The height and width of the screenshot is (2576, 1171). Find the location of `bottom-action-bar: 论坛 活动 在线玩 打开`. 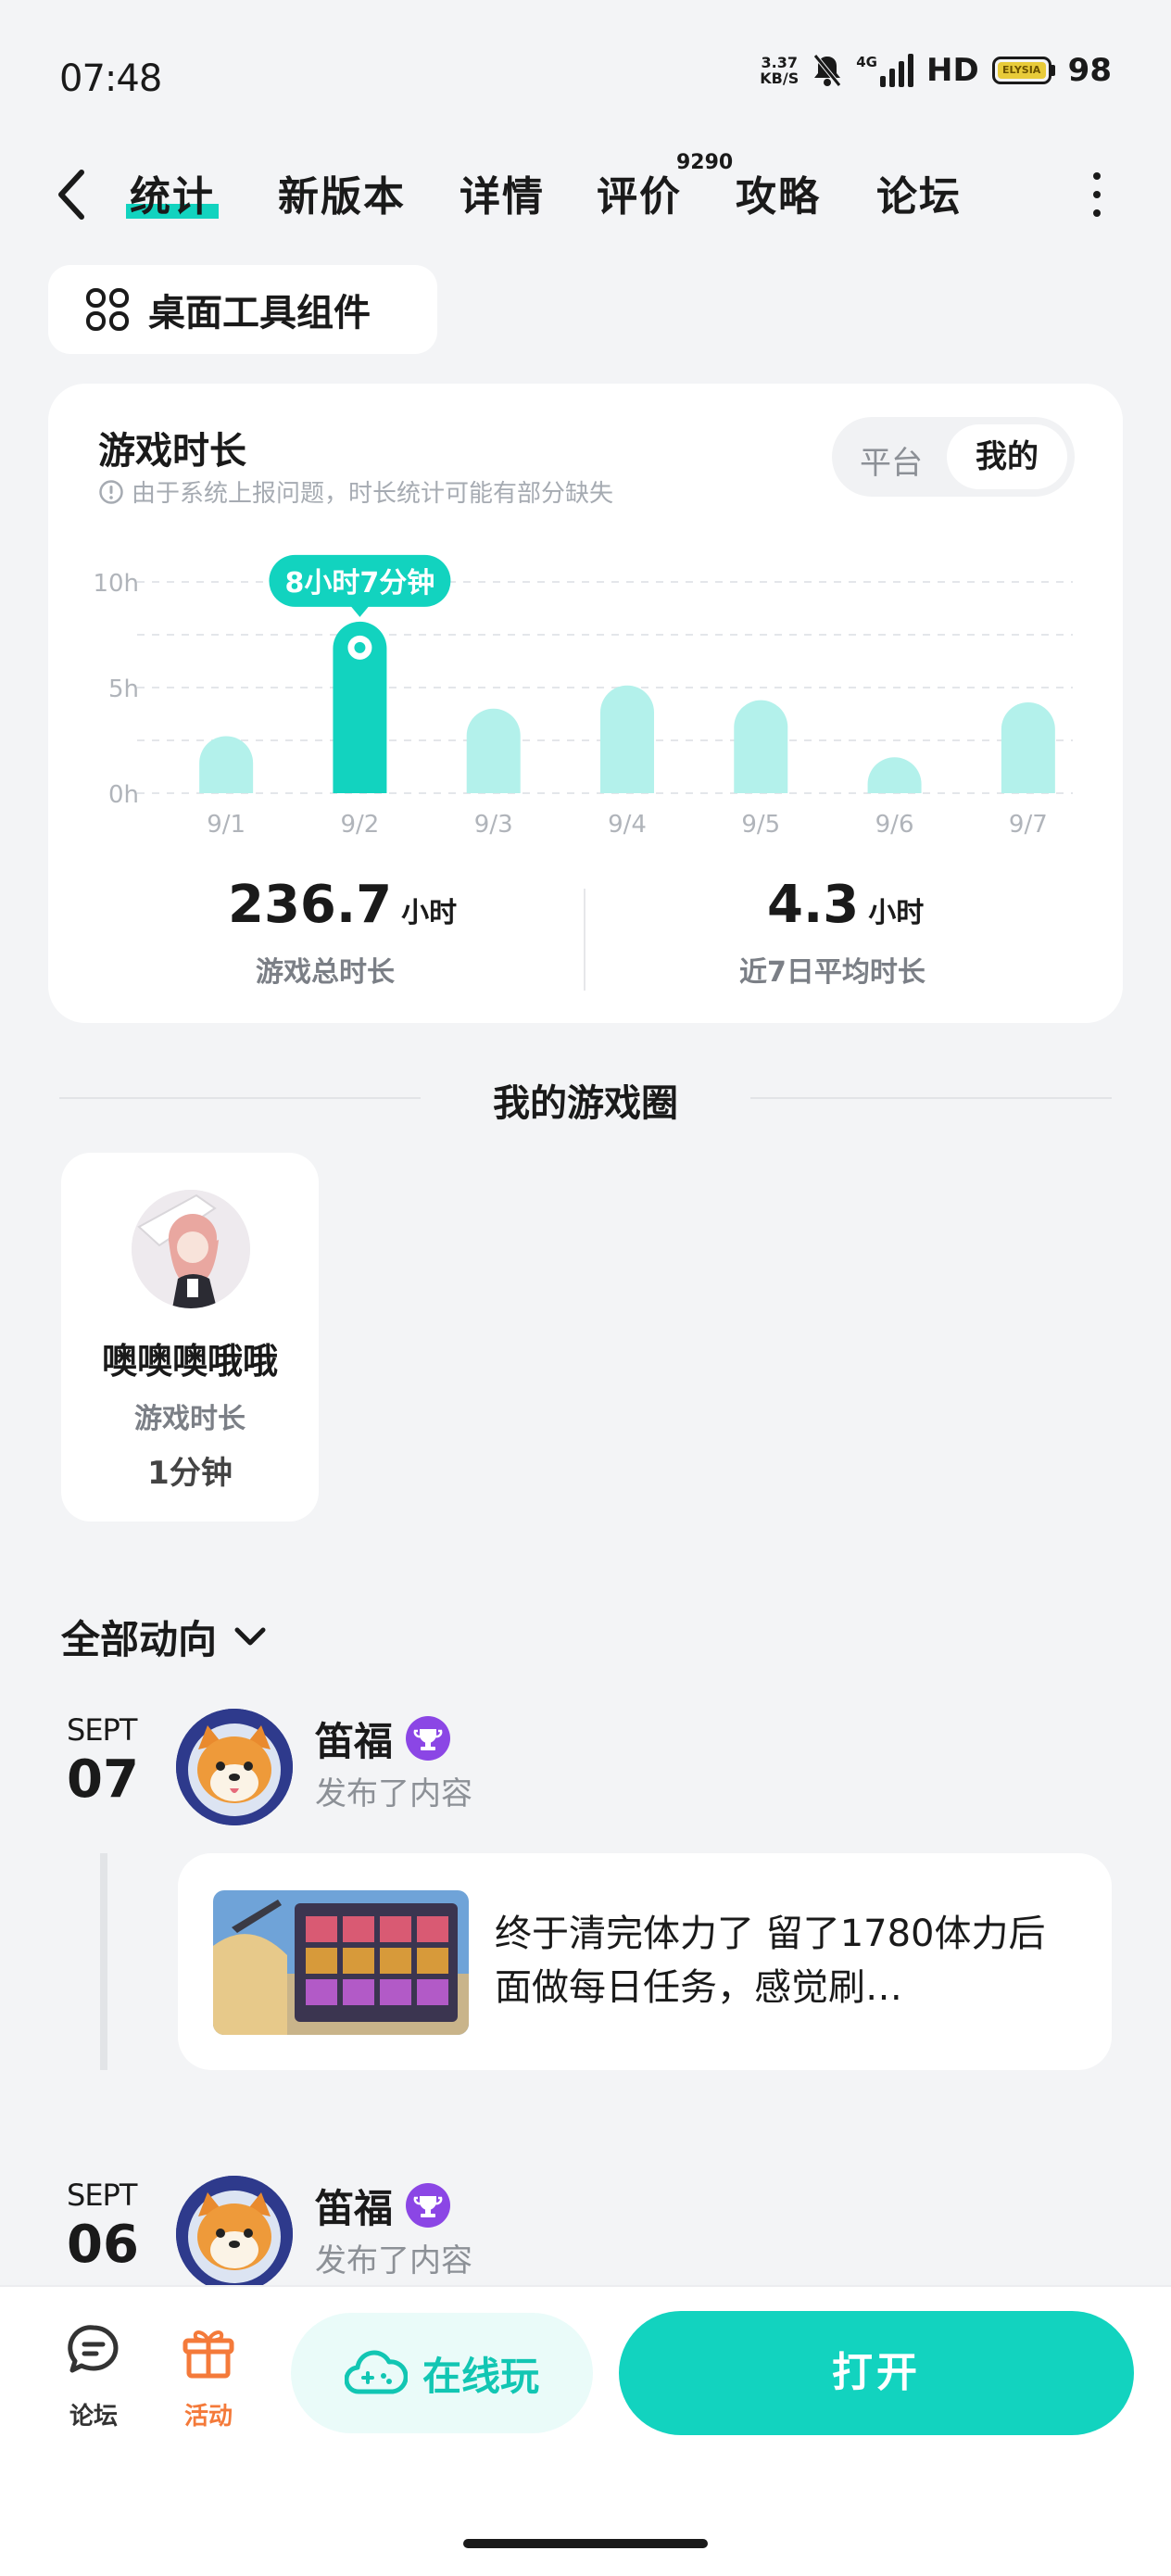

bottom-action-bar: 论坛 活动 在线玩 打开 is located at coordinates (585, 2431).